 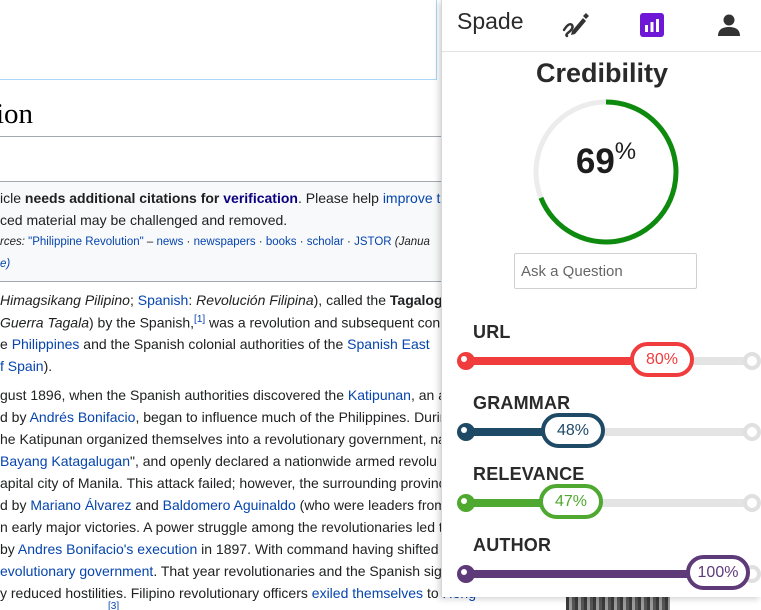 What do you see at coordinates (729, 25) in the screenshot?
I see `user-icon` at bounding box center [729, 25].